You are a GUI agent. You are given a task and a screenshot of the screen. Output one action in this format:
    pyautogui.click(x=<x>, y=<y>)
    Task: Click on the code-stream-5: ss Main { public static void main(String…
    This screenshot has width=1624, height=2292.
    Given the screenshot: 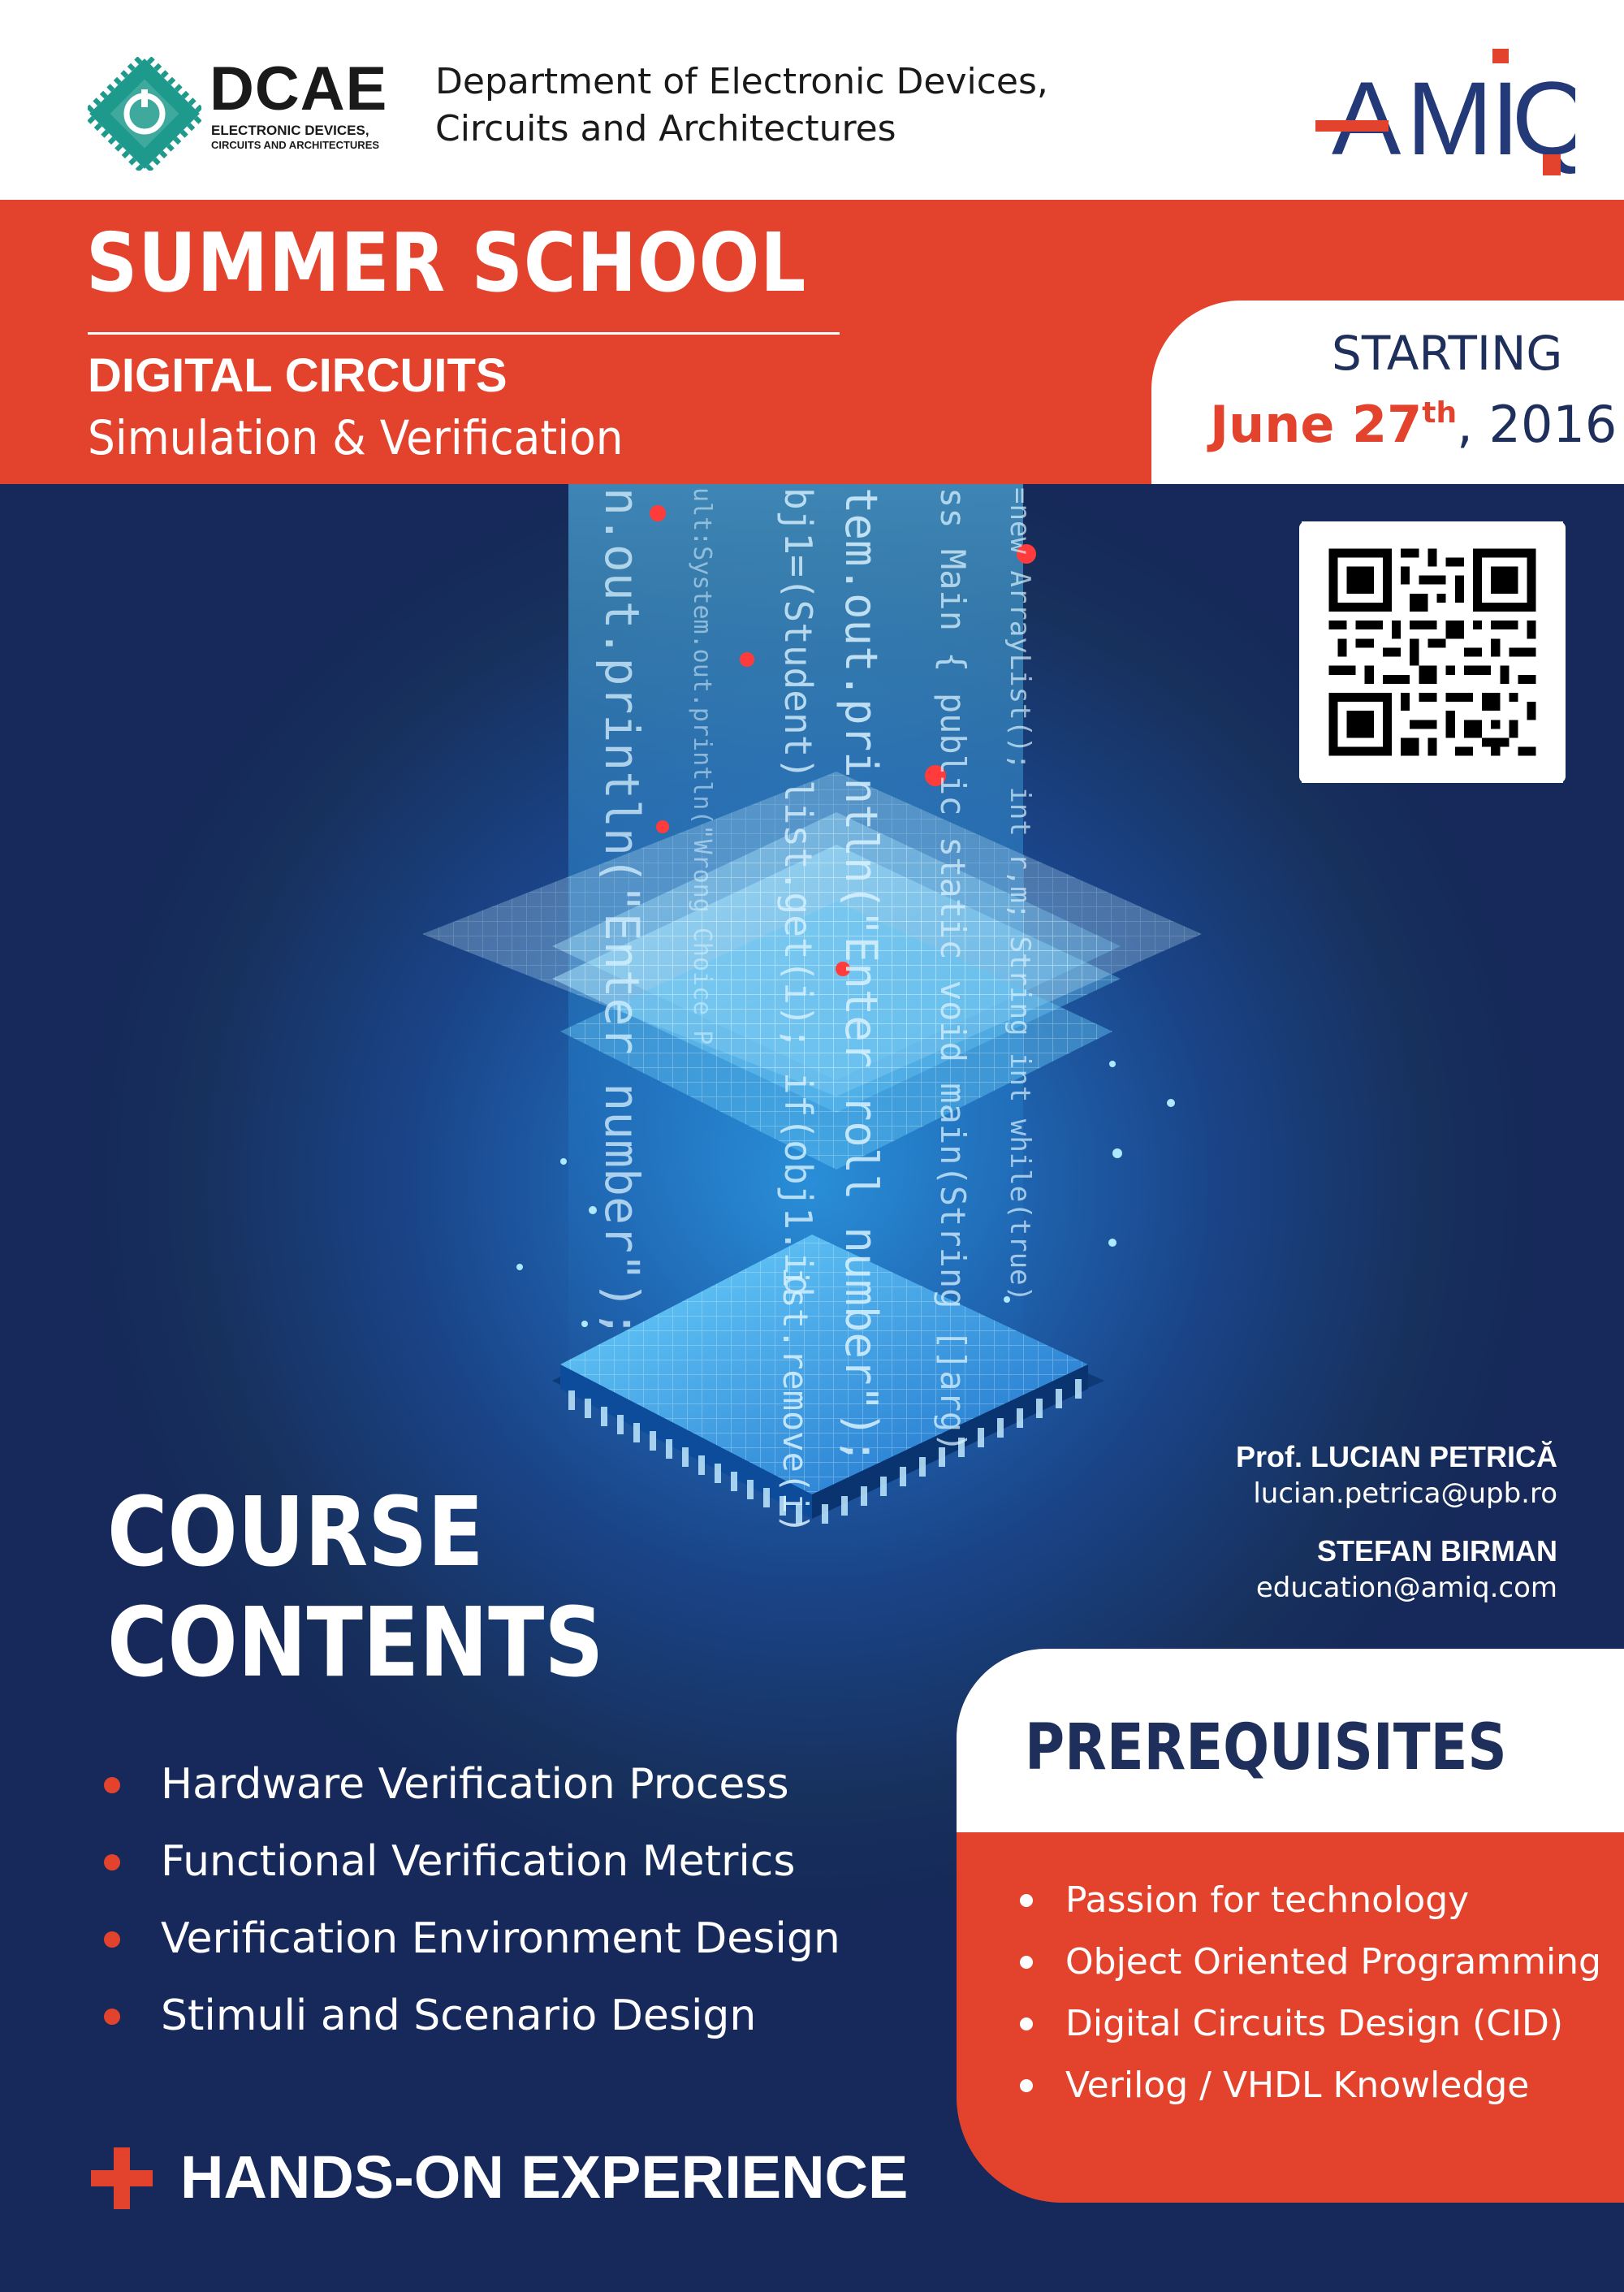 What is the action you would take?
    pyautogui.click(x=953, y=970)
    